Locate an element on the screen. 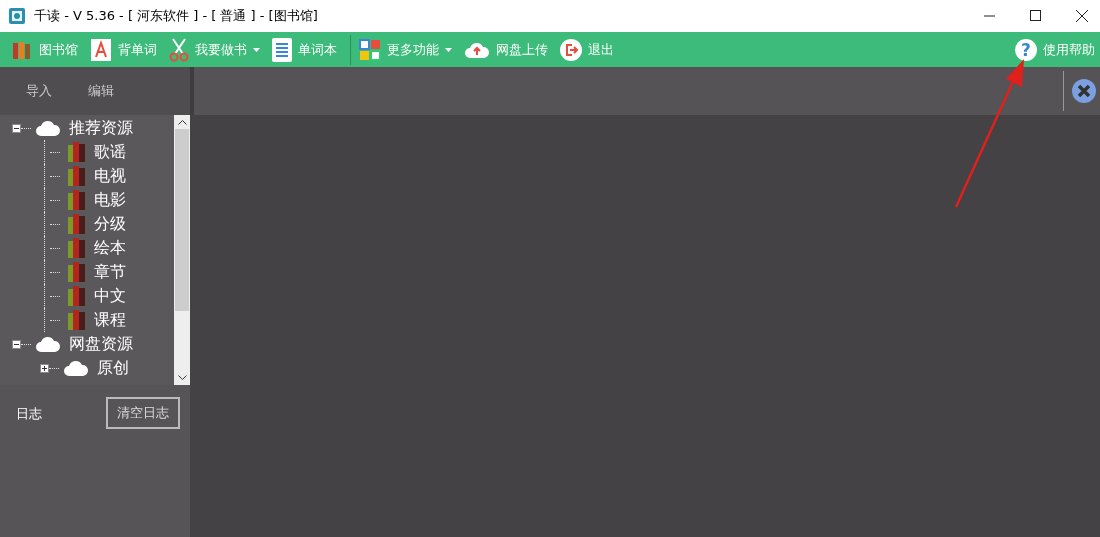 The height and width of the screenshot is (537, 1100). letter-icon is located at coordinates (101, 49).